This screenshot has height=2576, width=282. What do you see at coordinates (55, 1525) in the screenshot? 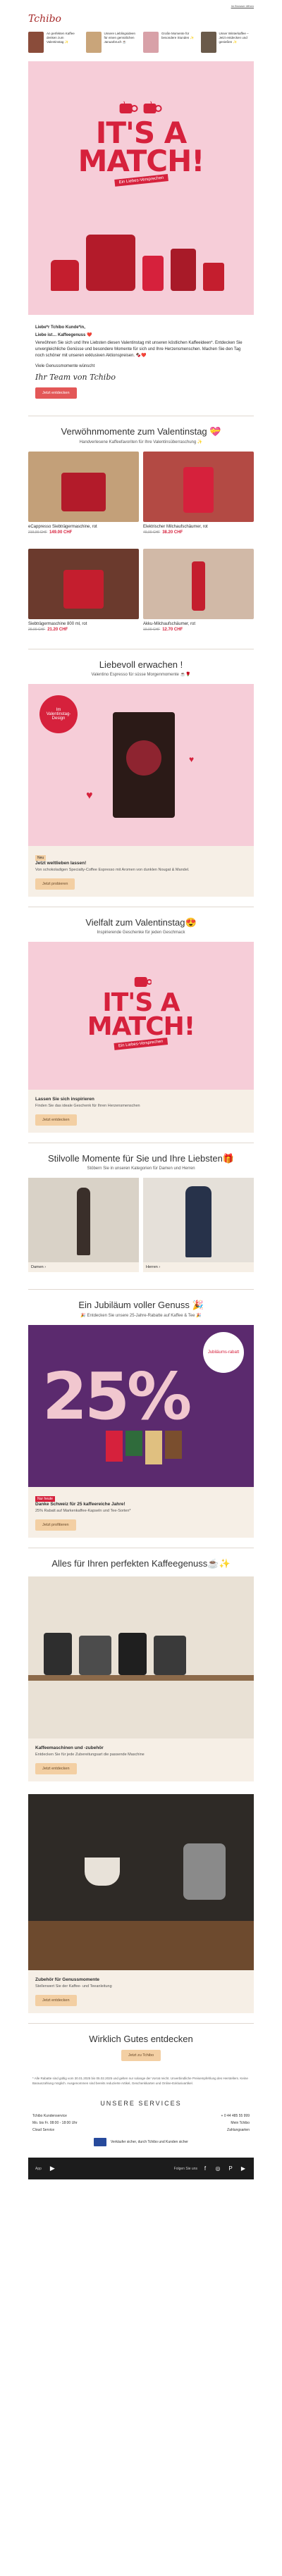
I see `jubilee-cta-button: Jetzt profitieren` at bounding box center [55, 1525].